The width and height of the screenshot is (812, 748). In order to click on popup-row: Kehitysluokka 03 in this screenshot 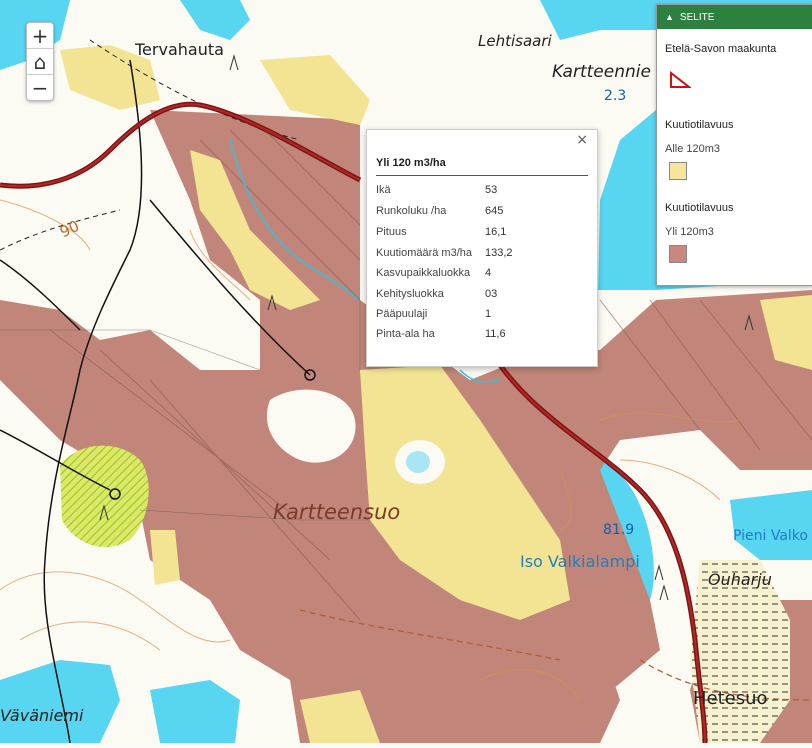, I will do `click(482, 296)`.